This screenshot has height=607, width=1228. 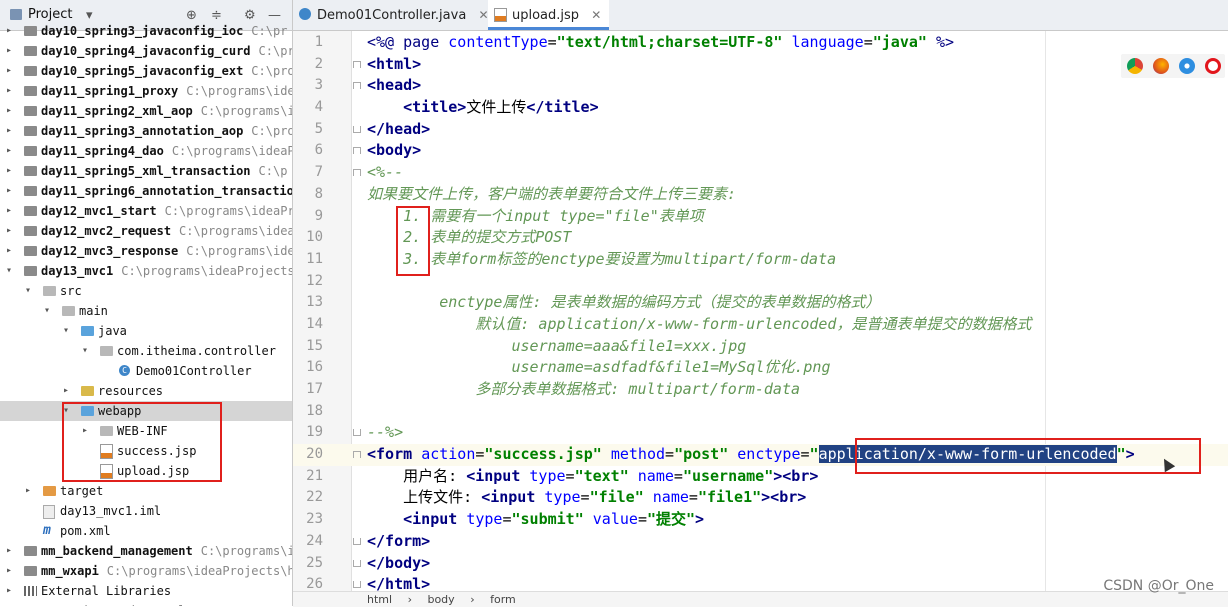 What do you see at coordinates (146, 171) in the screenshot?
I see `tree-item: ▸ day11_spring5_xml_transaction C:\p` at bounding box center [146, 171].